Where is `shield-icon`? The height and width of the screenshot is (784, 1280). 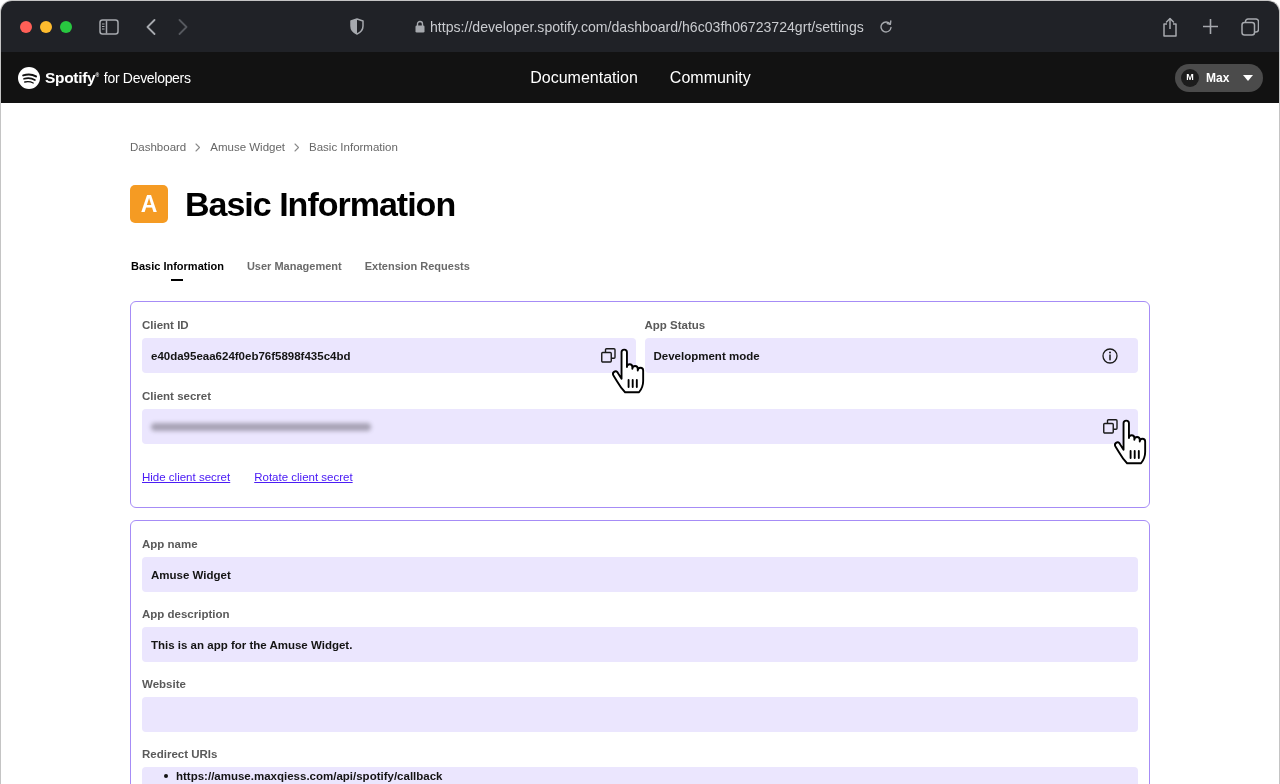 shield-icon is located at coordinates (357, 26).